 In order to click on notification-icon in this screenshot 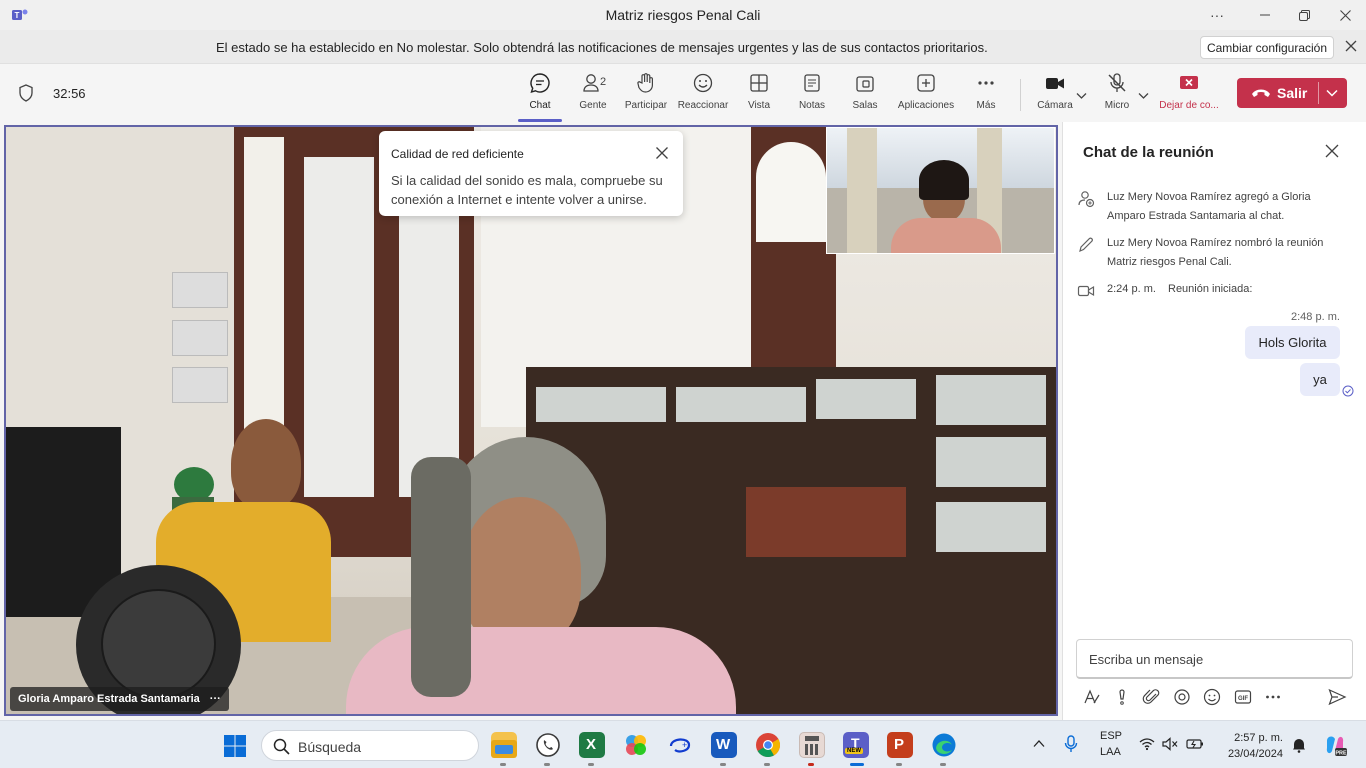, I will do `click(1299, 745)`.